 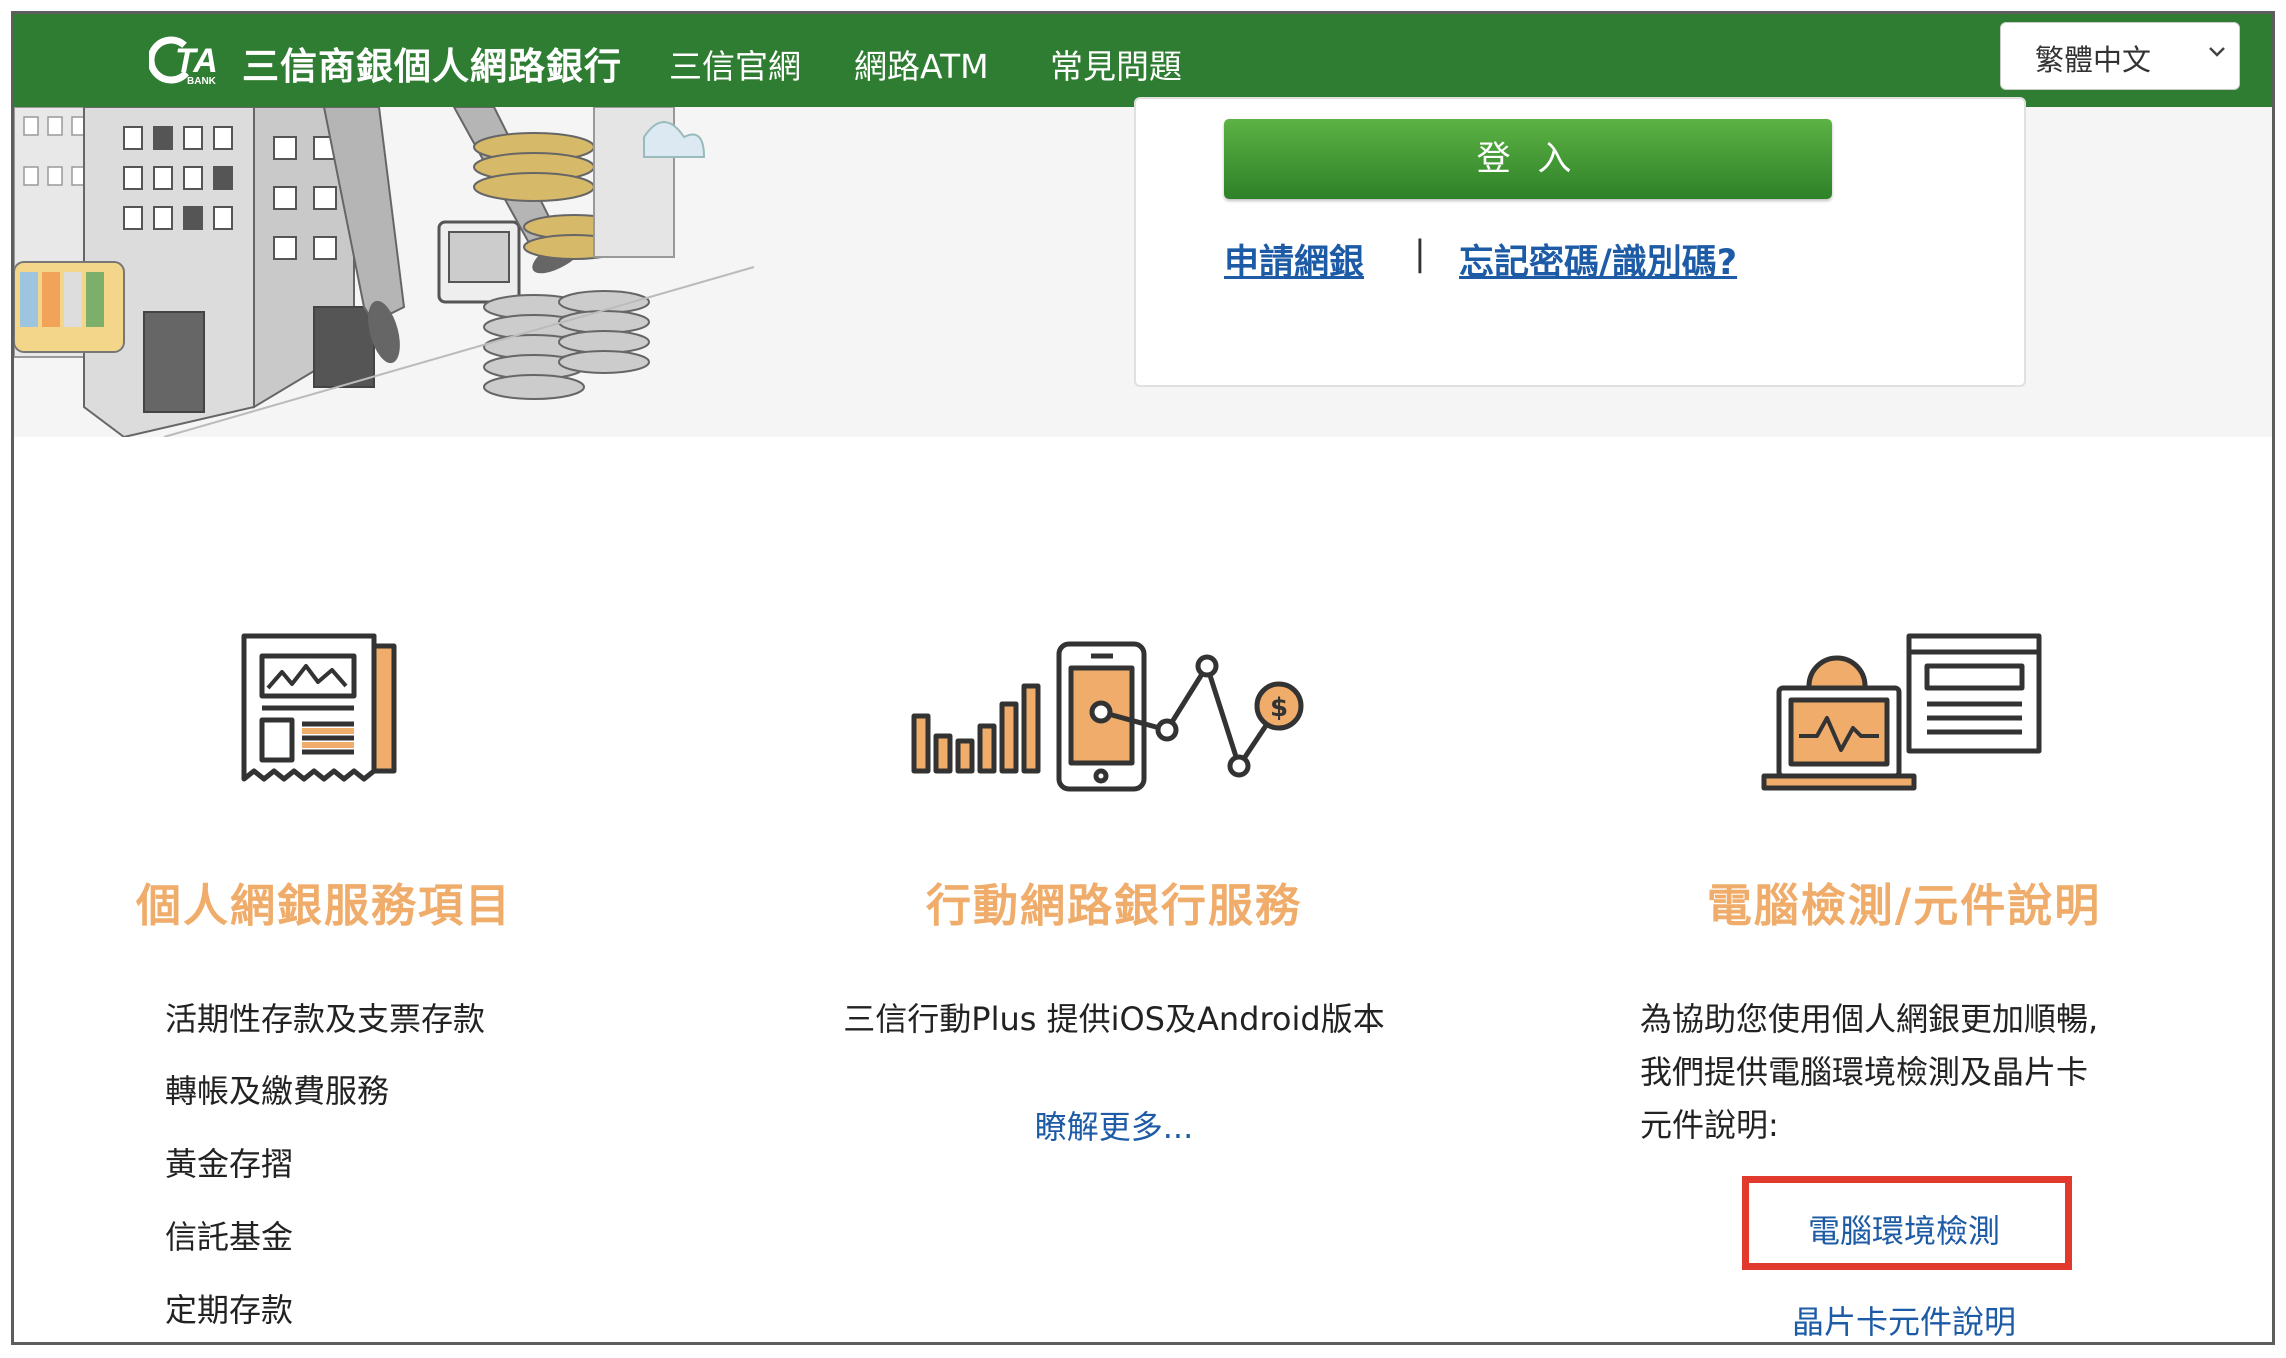 I want to click on forgot-password-link: 忘記密碼/識別碼?, so click(x=1598, y=259).